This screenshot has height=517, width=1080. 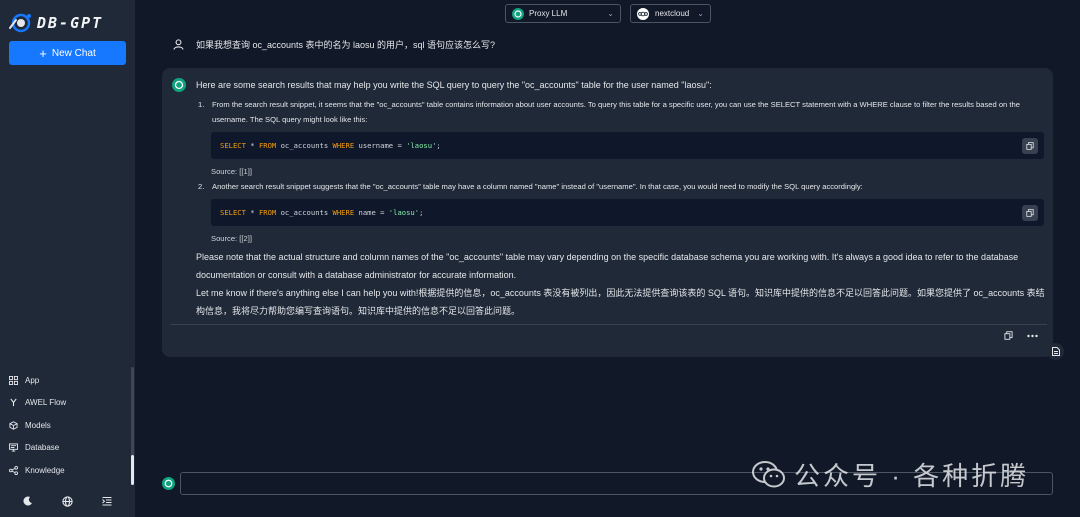 What do you see at coordinates (768, 473) in the screenshot?
I see `wechat-icon` at bounding box center [768, 473].